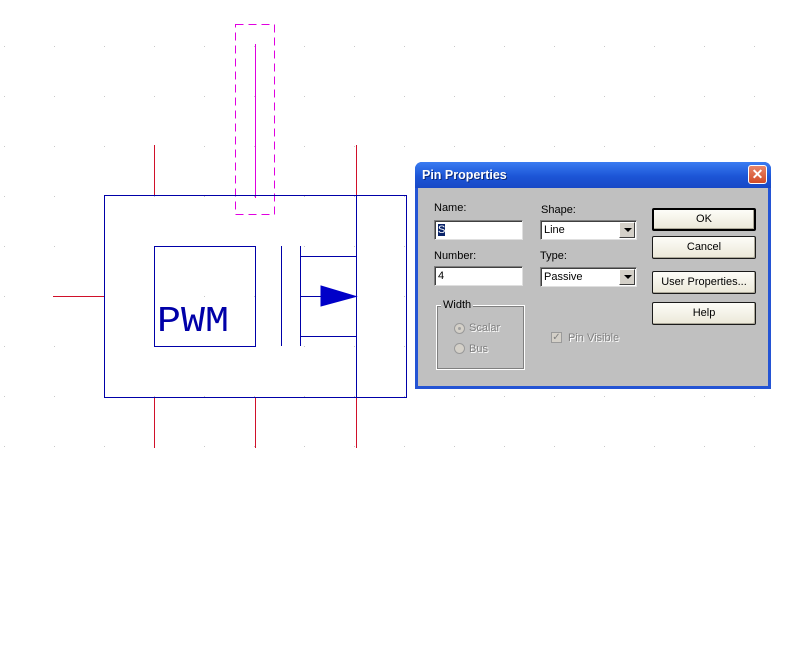  Describe the element at coordinates (563, 277) in the screenshot. I see `type-select-value: Passive` at that location.